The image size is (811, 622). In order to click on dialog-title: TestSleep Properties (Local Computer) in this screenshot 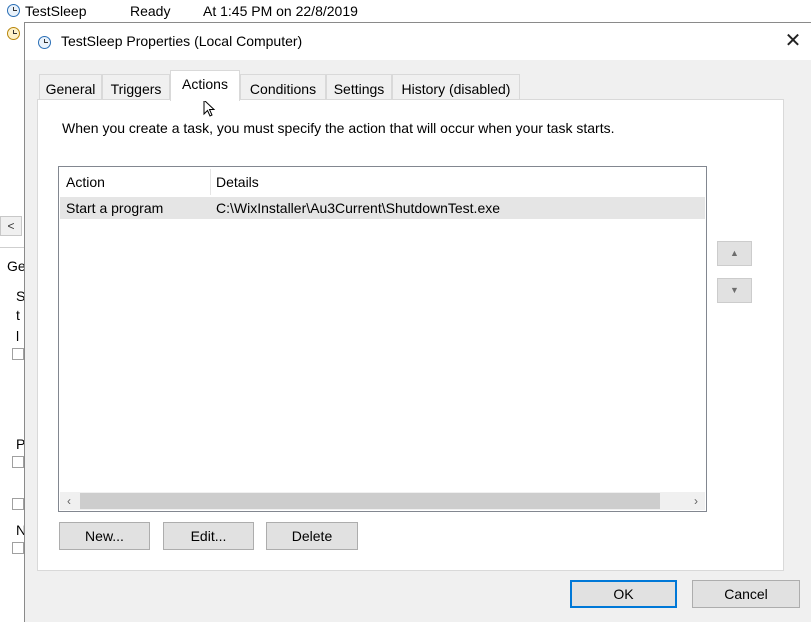, I will do `click(182, 41)`.